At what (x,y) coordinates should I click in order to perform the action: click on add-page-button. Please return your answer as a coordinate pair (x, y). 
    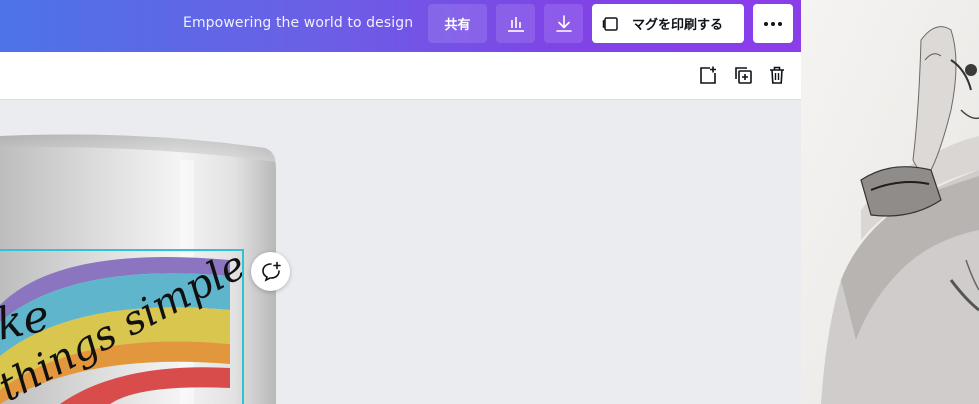
    Looking at the image, I should click on (708, 75).